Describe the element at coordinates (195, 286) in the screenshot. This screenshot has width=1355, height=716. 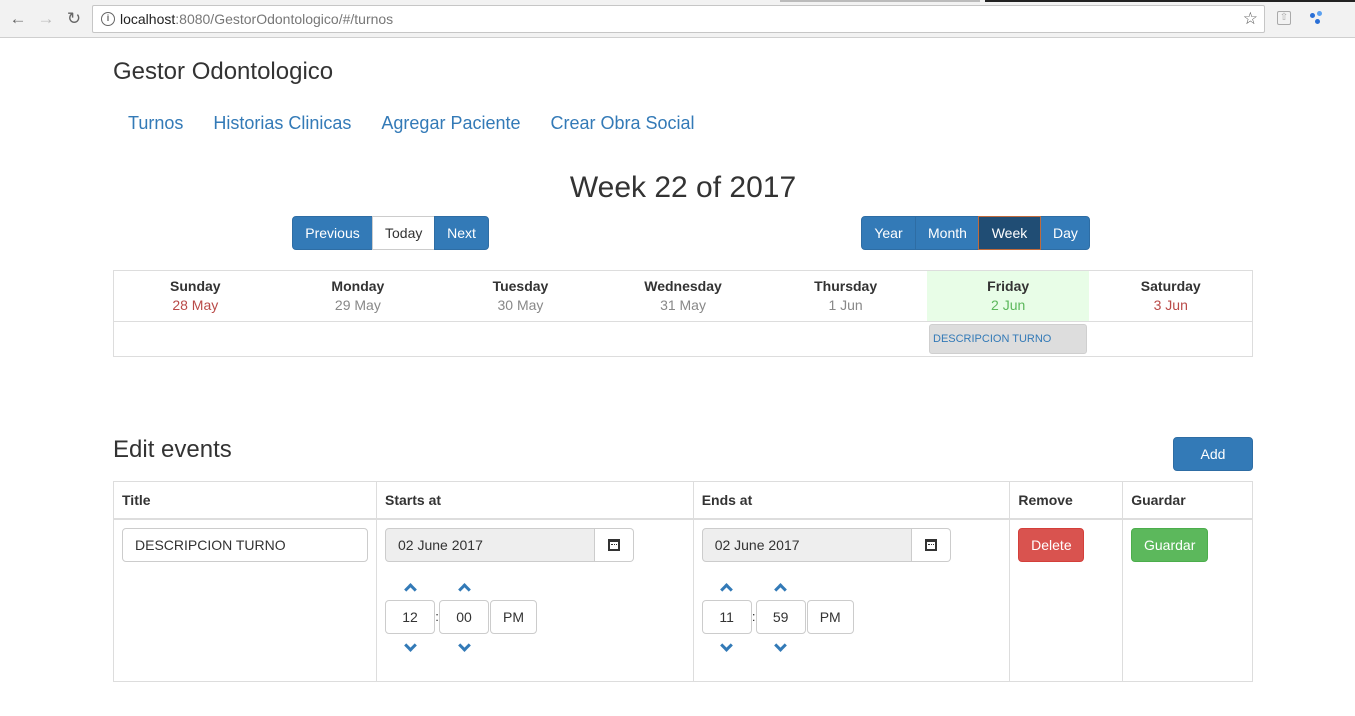
I see `day-name: Sunday` at that location.